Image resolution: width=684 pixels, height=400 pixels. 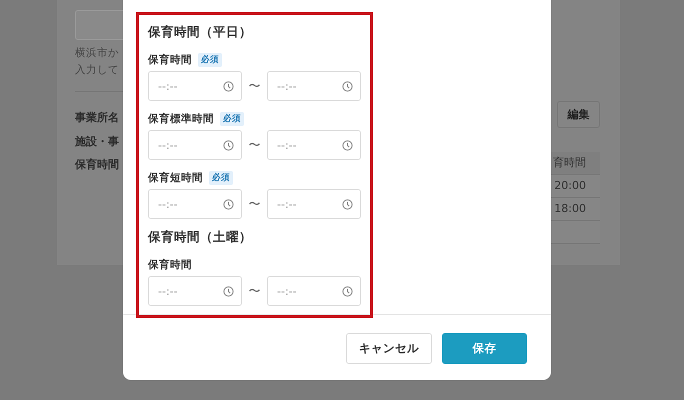 What do you see at coordinates (175, 178) in the screenshot?
I see `field-label: 保育短時間` at bounding box center [175, 178].